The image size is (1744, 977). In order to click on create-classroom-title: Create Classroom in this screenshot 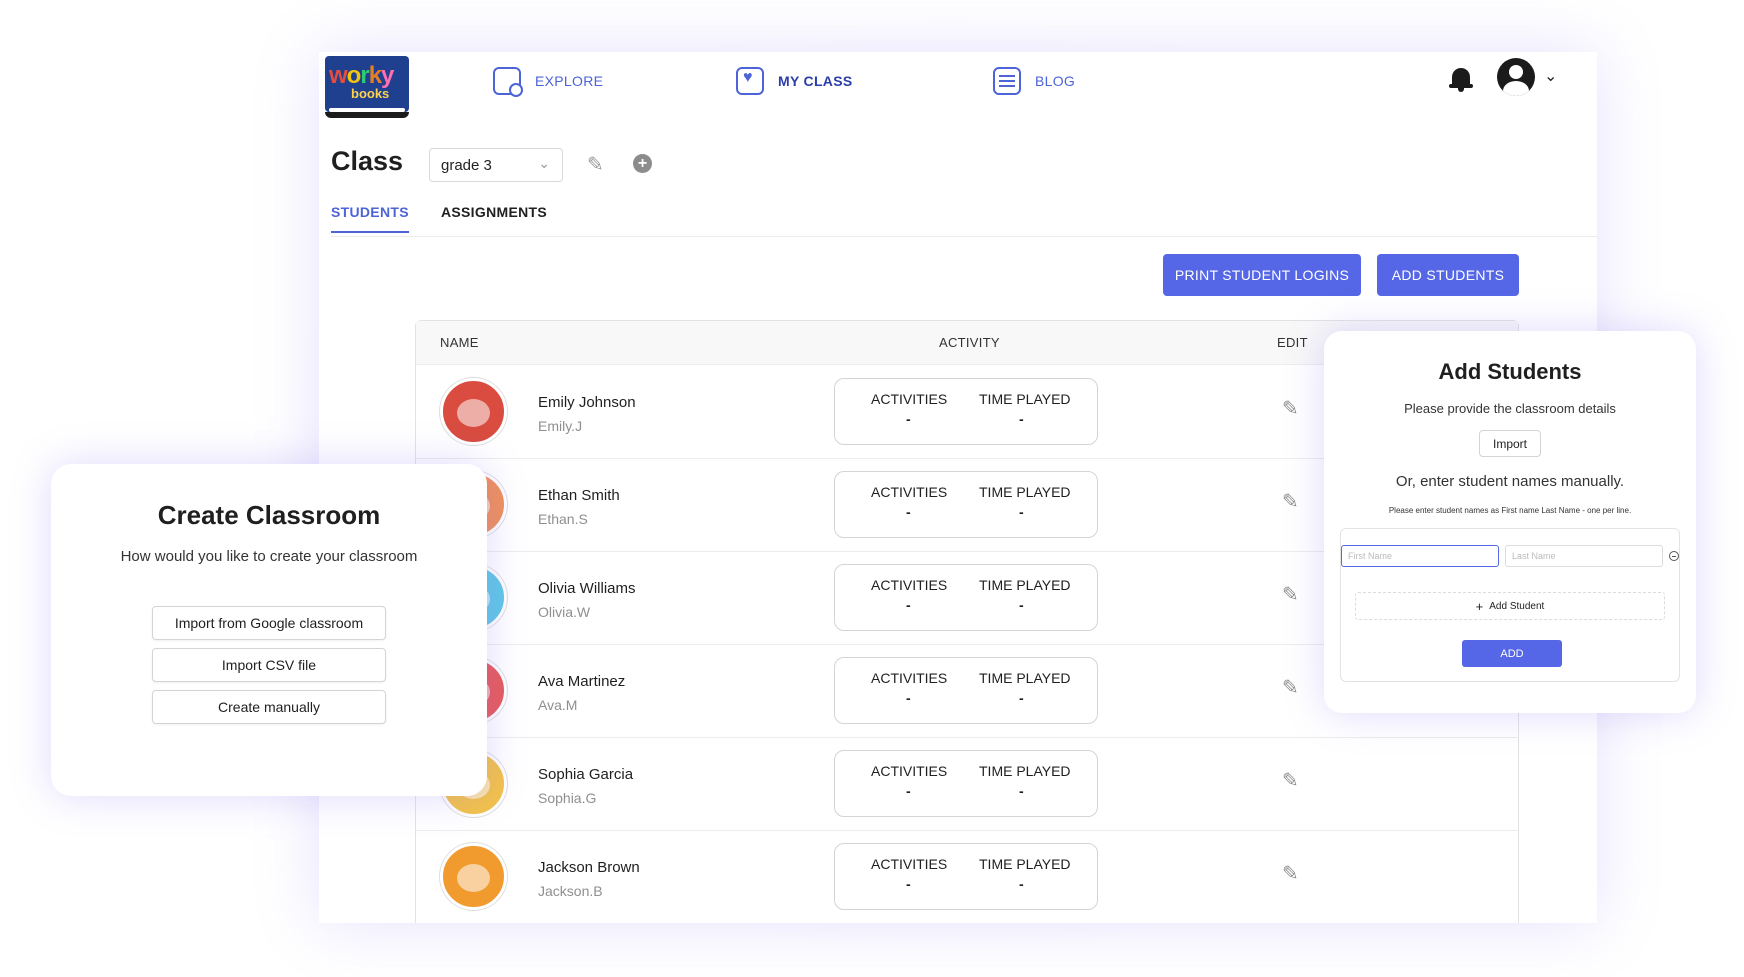, I will do `click(269, 515)`.